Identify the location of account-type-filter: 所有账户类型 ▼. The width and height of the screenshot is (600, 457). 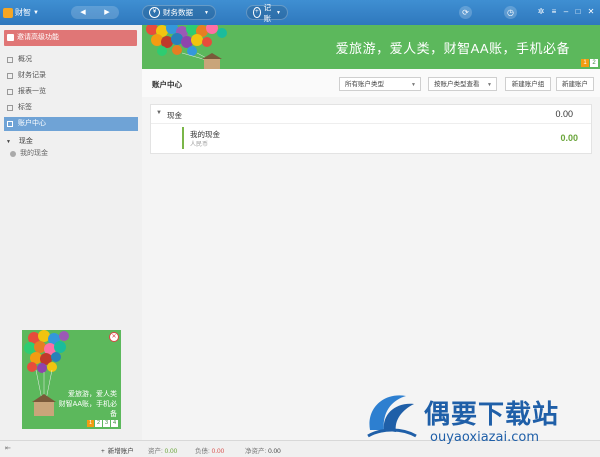
(380, 84).